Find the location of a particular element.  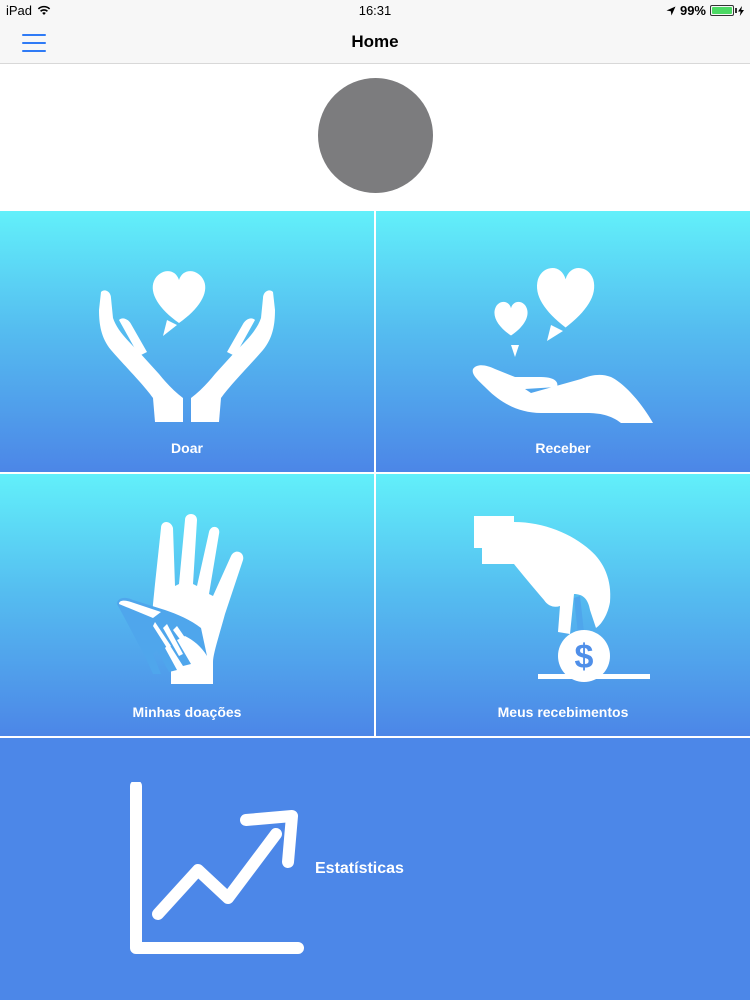

helping-hands-icon is located at coordinates (180, 599).